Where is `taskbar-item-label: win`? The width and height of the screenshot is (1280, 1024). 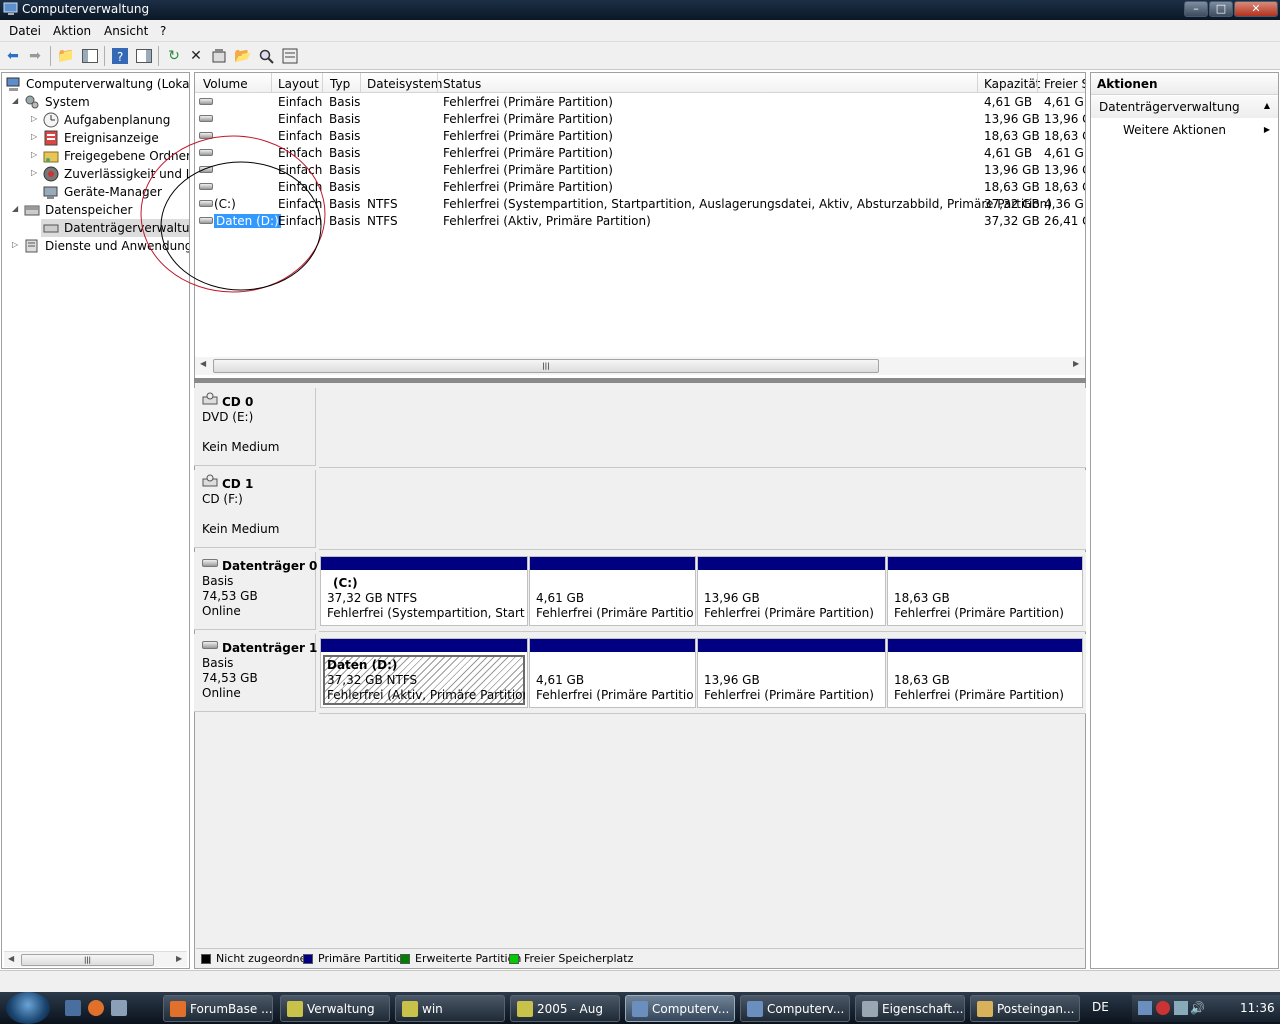 taskbar-item-label: win is located at coordinates (432, 1009).